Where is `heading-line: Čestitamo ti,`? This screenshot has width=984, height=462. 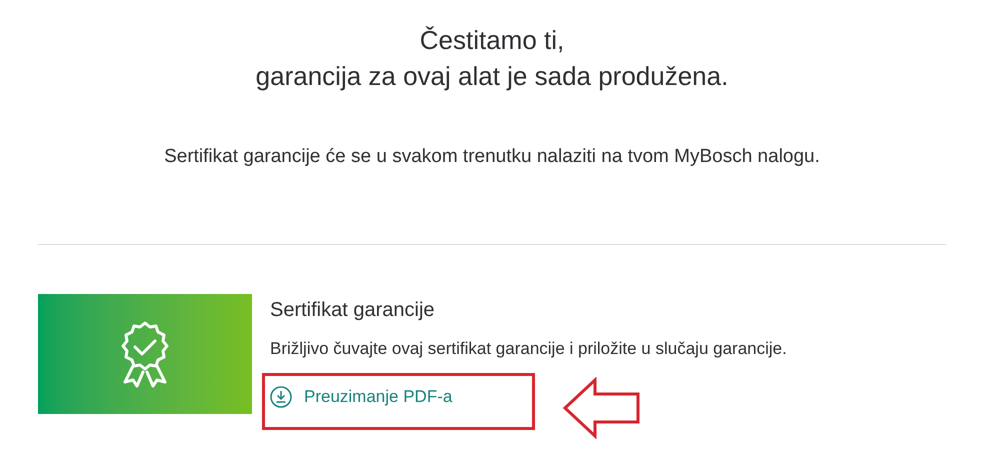 heading-line: Čestitamo ti, is located at coordinates (492, 40).